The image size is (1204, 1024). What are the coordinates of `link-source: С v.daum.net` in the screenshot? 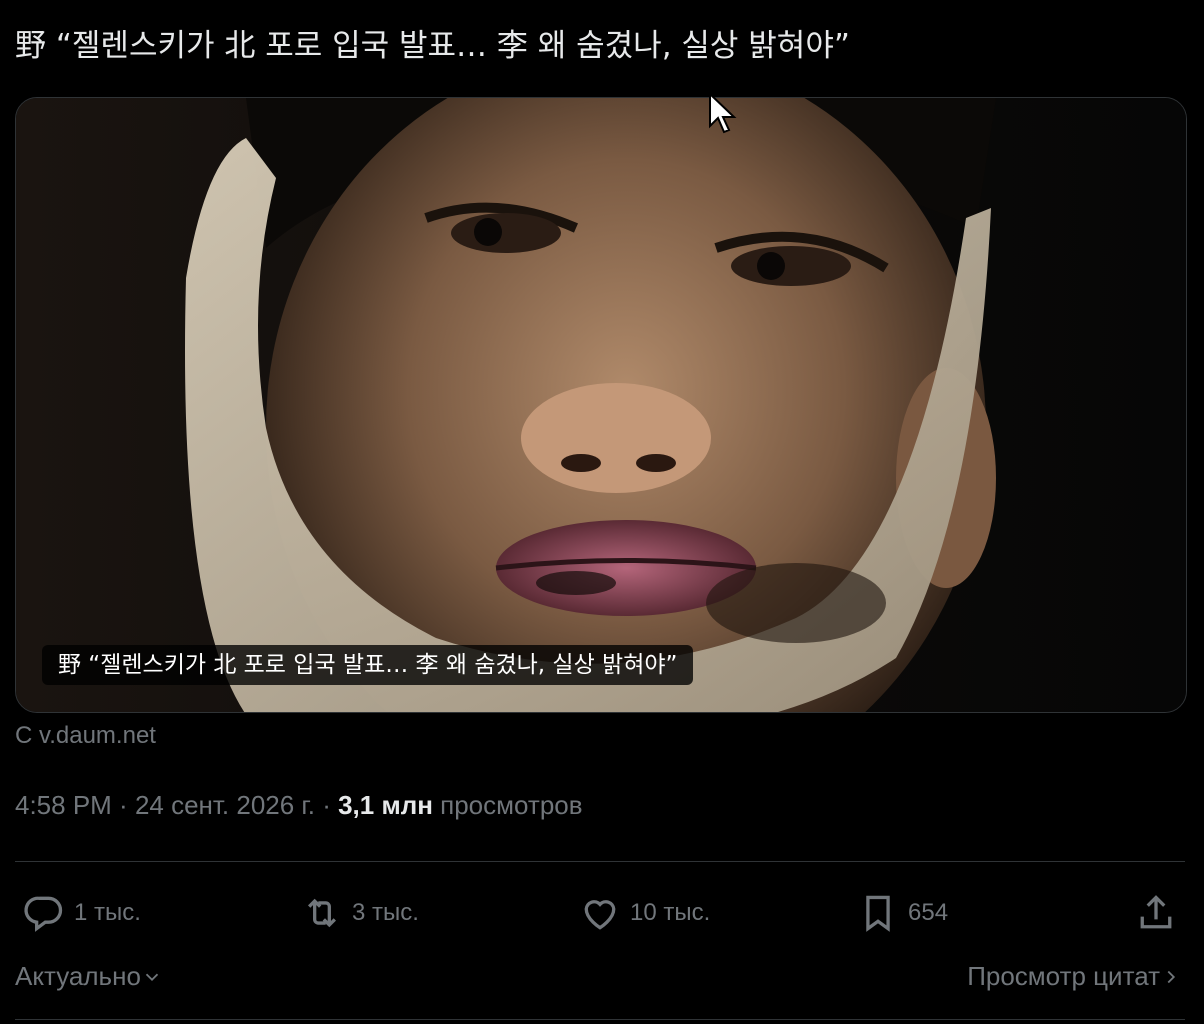 It's located at (85, 736).